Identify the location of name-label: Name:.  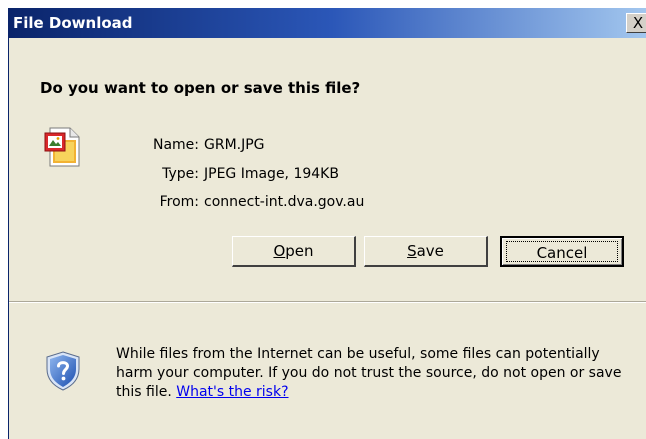
(175, 145).